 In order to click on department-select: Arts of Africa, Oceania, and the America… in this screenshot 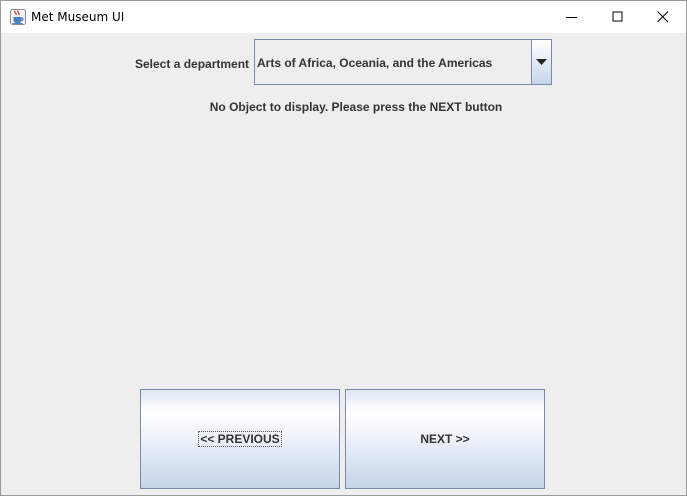, I will do `click(403, 62)`.